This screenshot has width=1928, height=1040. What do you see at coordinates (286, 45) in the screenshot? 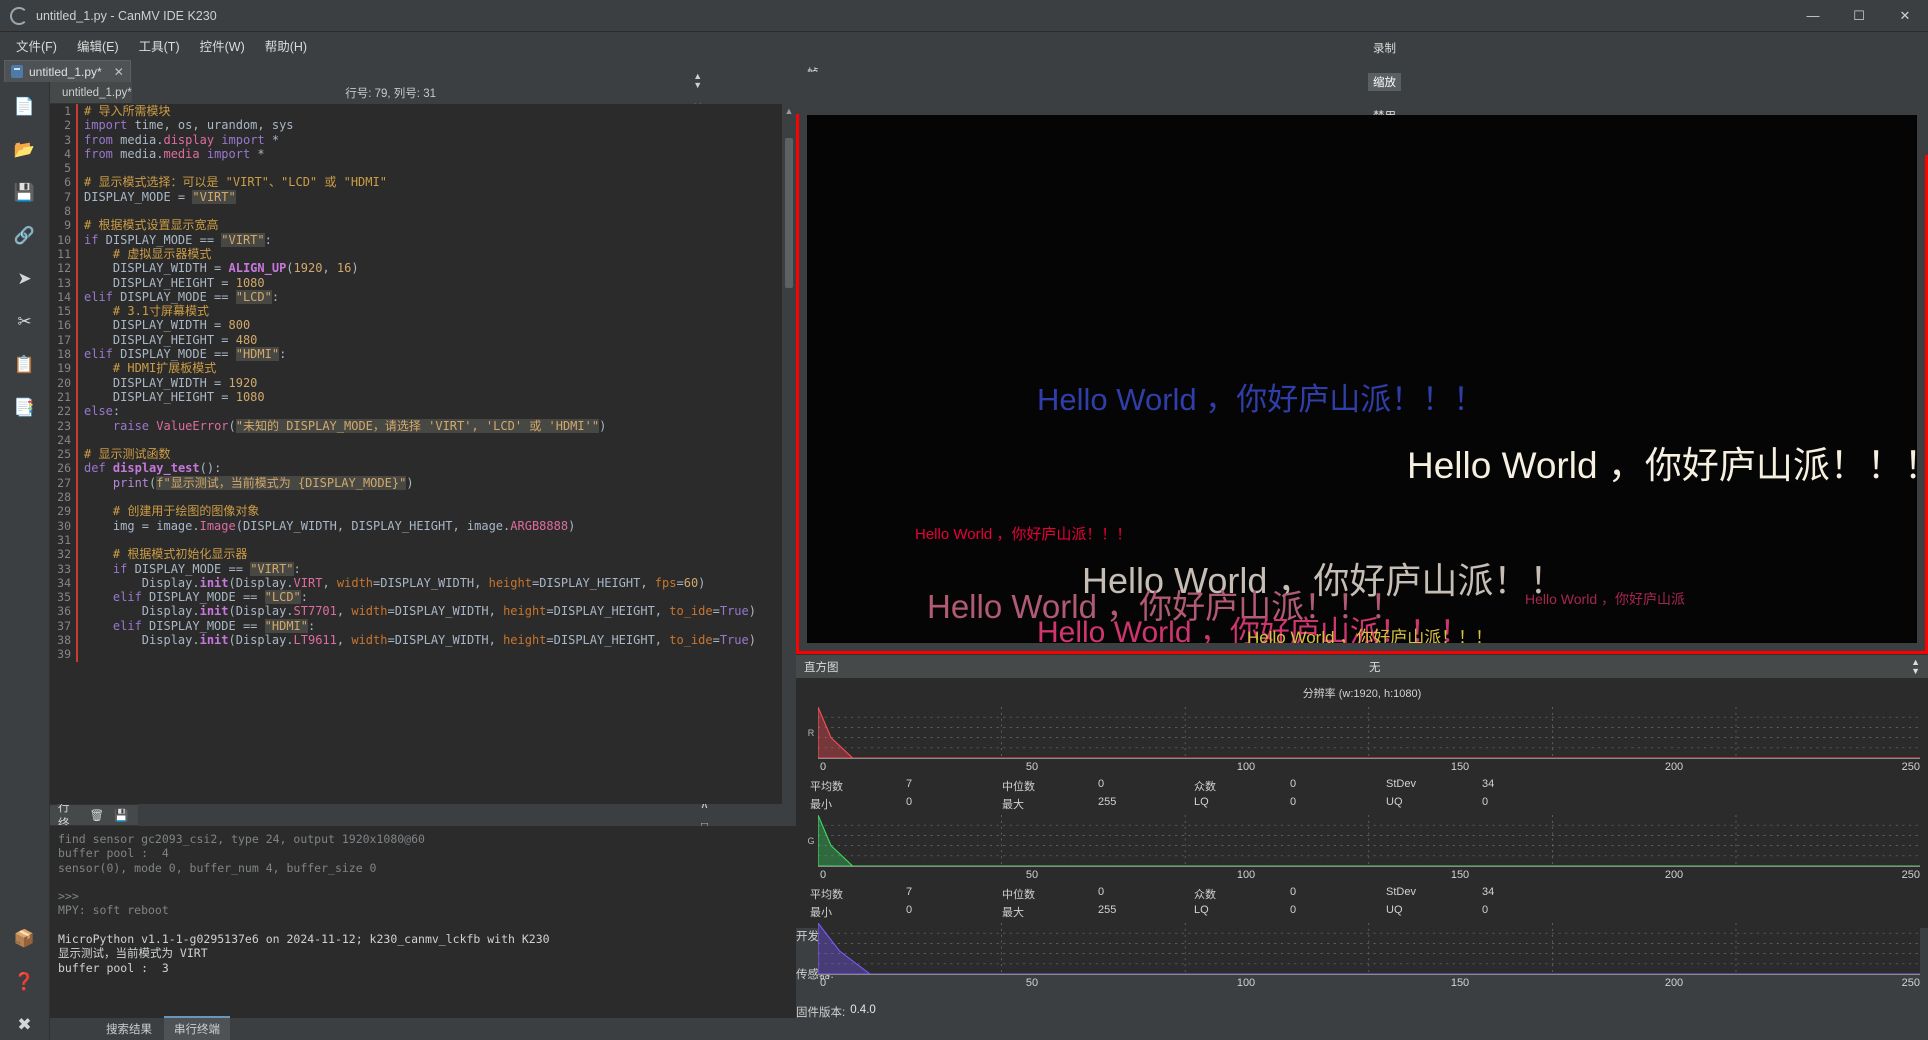
I see `menu-help: 帮助(H)` at bounding box center [286, 45].